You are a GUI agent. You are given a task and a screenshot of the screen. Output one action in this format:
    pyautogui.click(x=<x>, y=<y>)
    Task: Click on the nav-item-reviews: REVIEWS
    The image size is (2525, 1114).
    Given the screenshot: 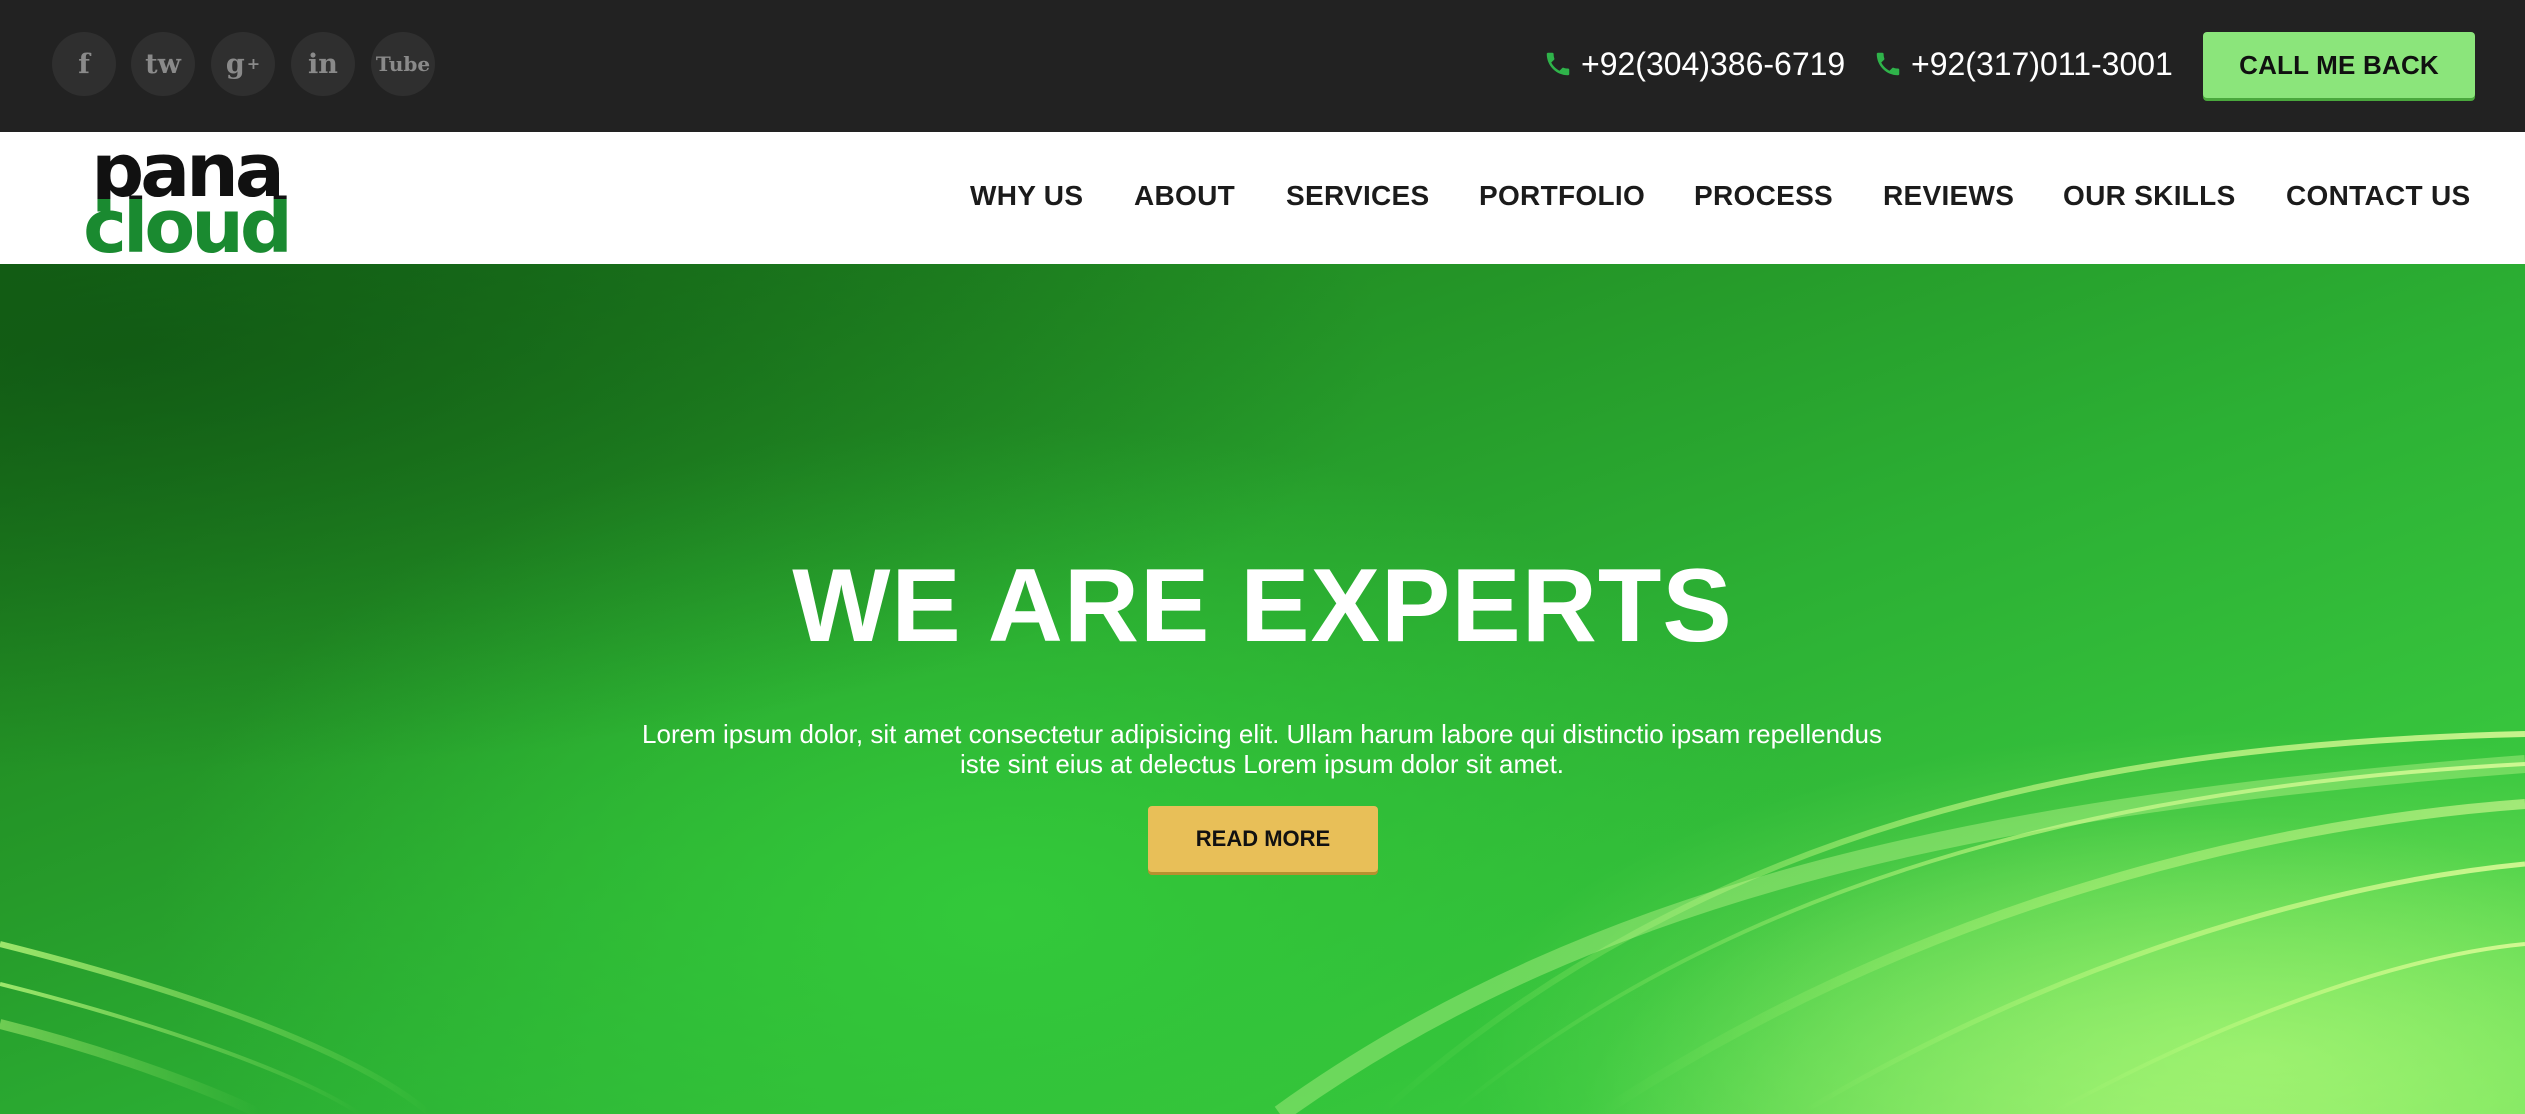 What is the action you would take?
    pyautogui.click(x=1948, y=196)
    